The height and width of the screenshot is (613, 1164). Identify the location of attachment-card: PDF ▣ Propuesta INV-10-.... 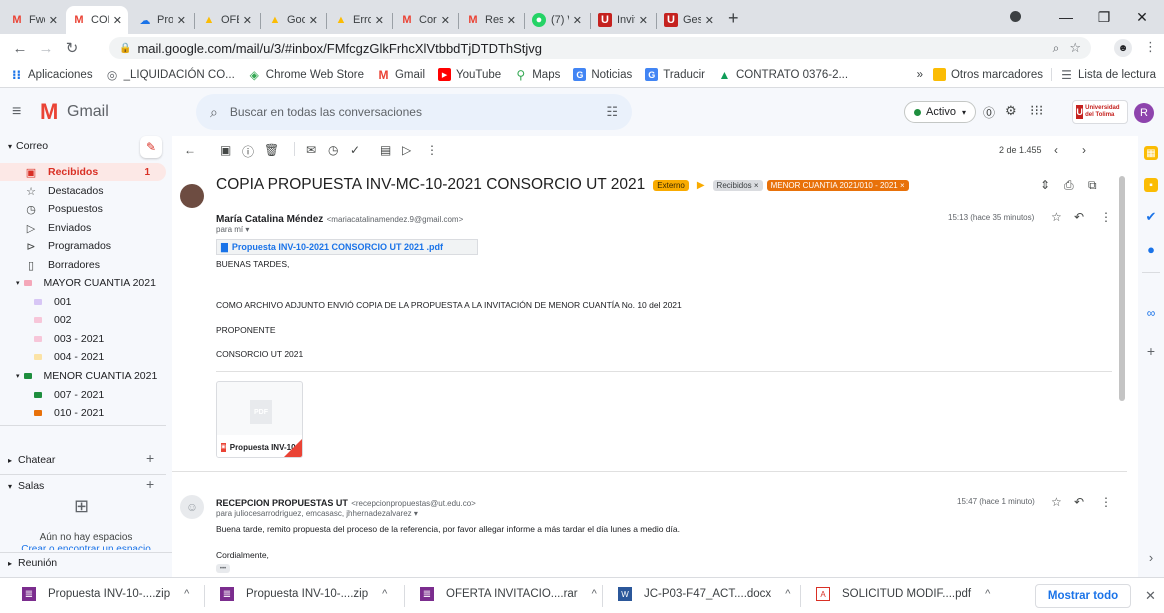
(259, 419).